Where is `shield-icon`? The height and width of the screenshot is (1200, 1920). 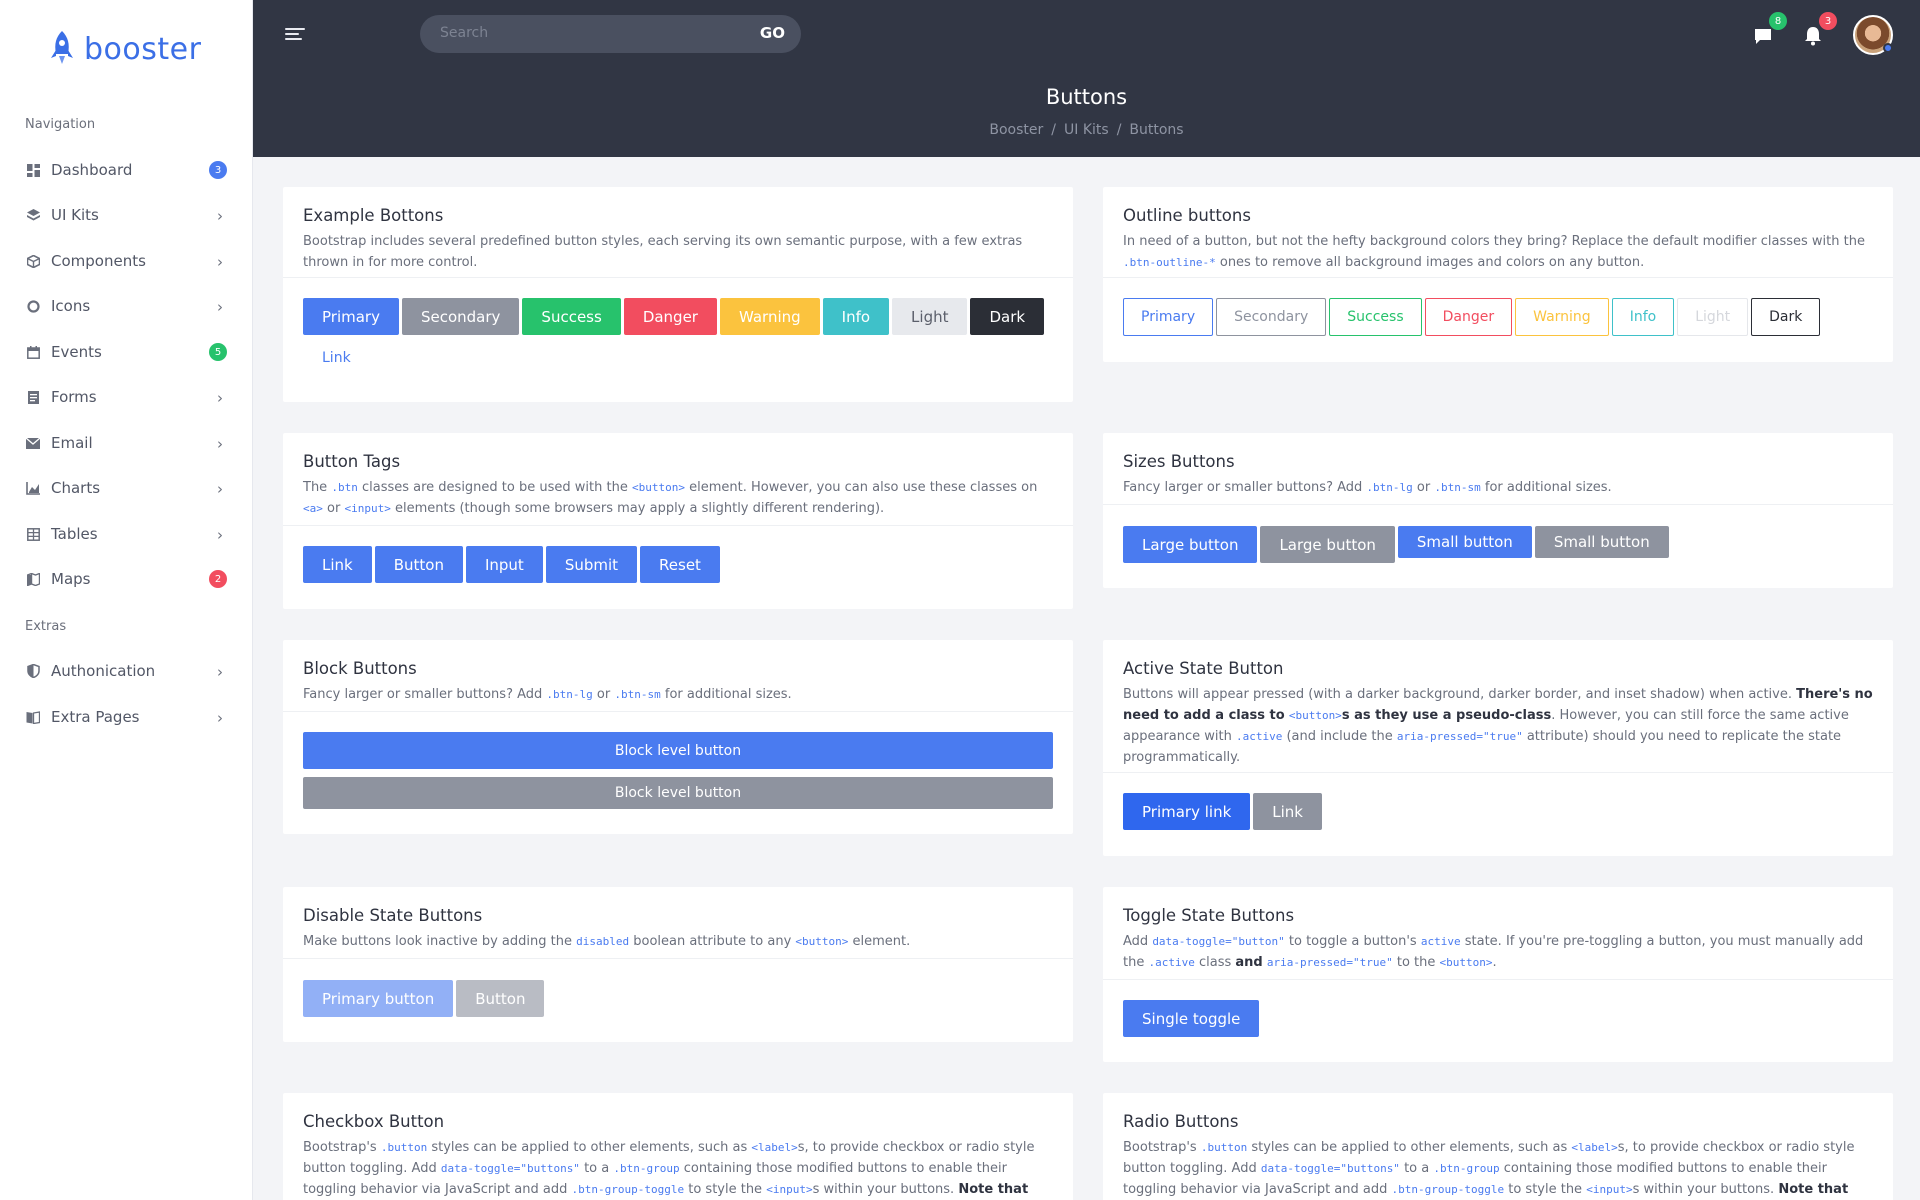 shield-icon is located at coordinates (33, 671).